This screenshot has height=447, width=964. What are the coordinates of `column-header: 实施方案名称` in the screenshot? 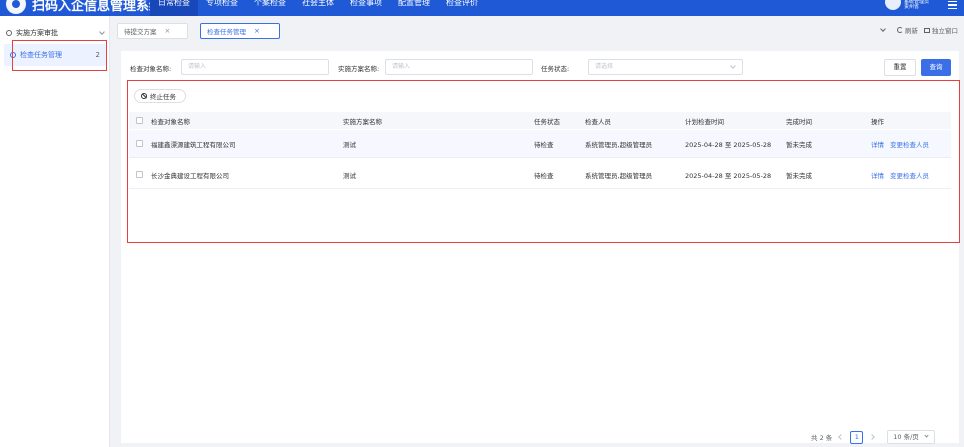 It's located at (362, 121).